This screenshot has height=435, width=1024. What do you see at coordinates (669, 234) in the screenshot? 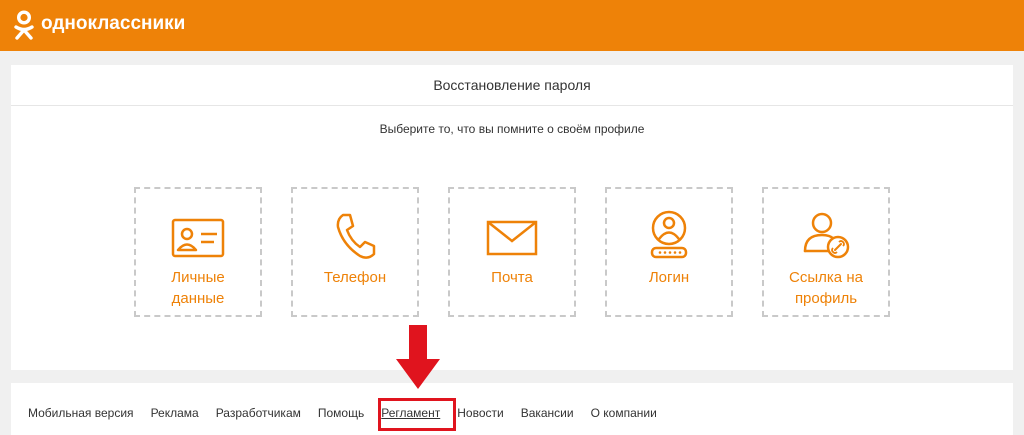
I see `user-login-icon` at bounding box center [669, 234].